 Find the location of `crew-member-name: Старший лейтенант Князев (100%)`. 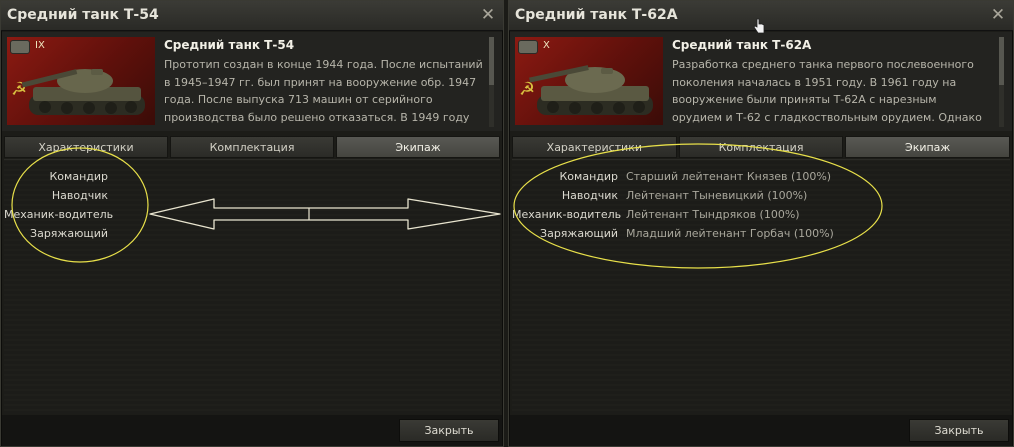

crew-member-name: Старший лейтенант Князев (100%) is located at coordinates (729, 176).